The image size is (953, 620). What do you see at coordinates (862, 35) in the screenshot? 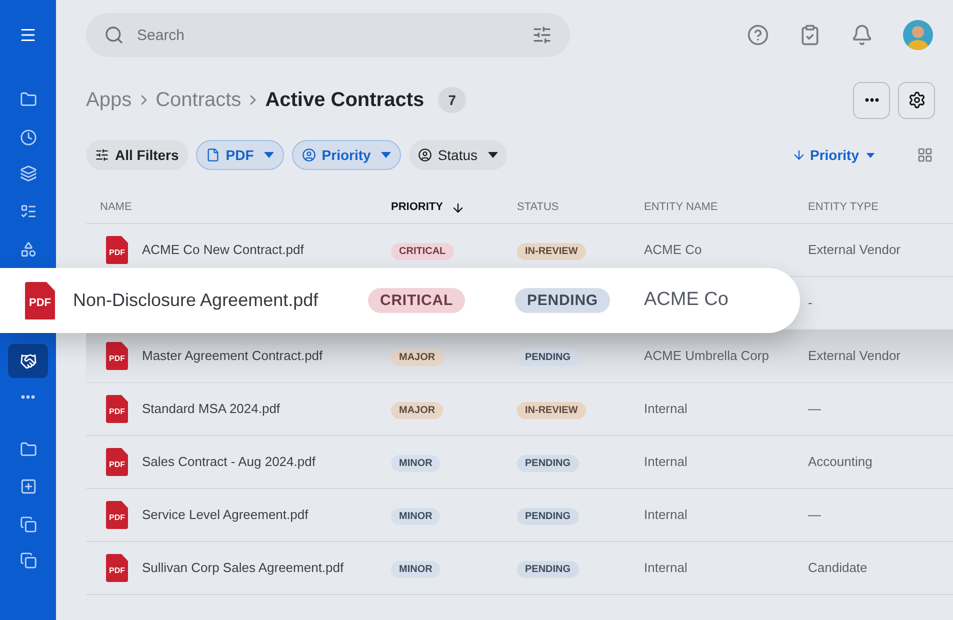
I see `bell-icon` at bounding box center [862, 35].